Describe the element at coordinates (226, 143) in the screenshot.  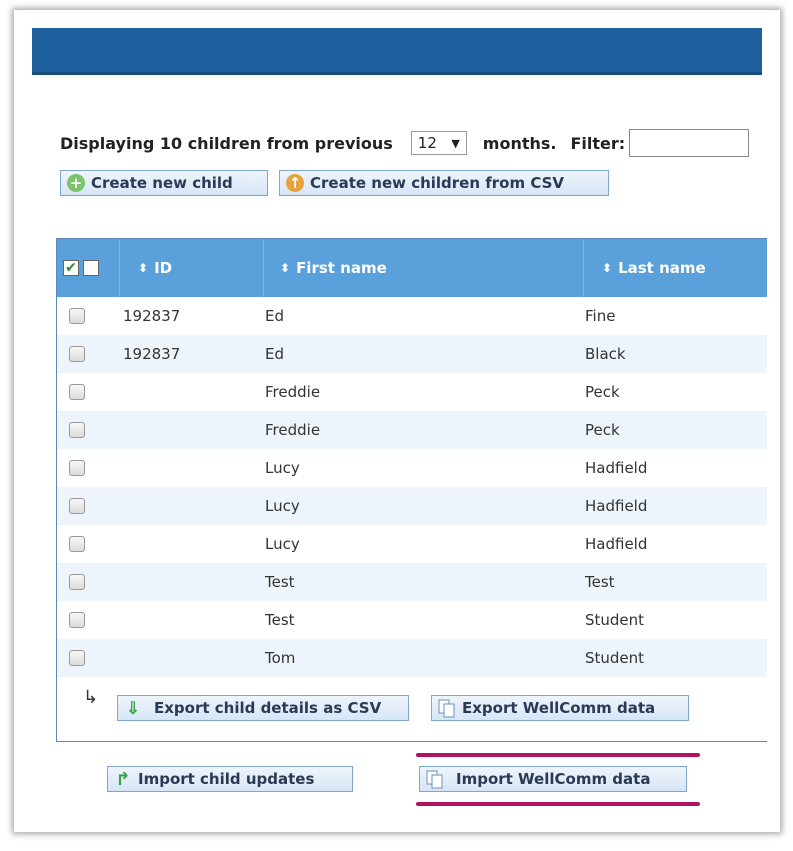
I see `display-label: Displaying 10 children from previous` at that location.